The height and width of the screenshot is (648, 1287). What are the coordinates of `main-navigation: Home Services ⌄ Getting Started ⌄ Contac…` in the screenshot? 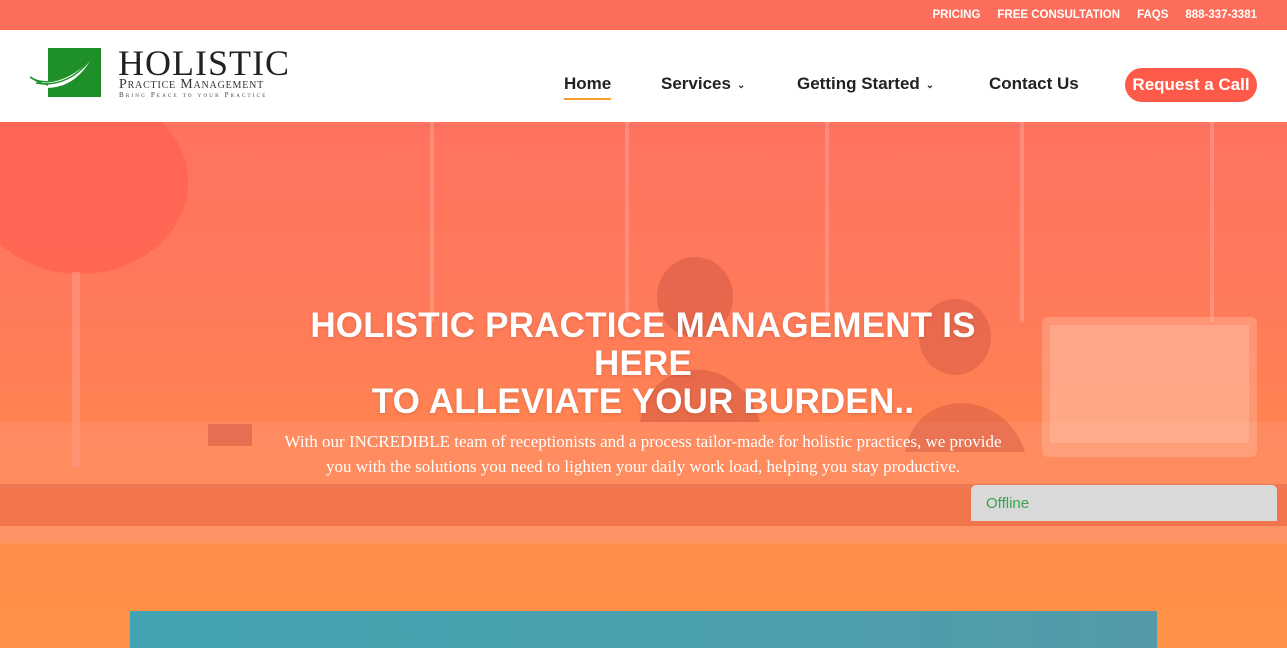 It's located at (643, 76).